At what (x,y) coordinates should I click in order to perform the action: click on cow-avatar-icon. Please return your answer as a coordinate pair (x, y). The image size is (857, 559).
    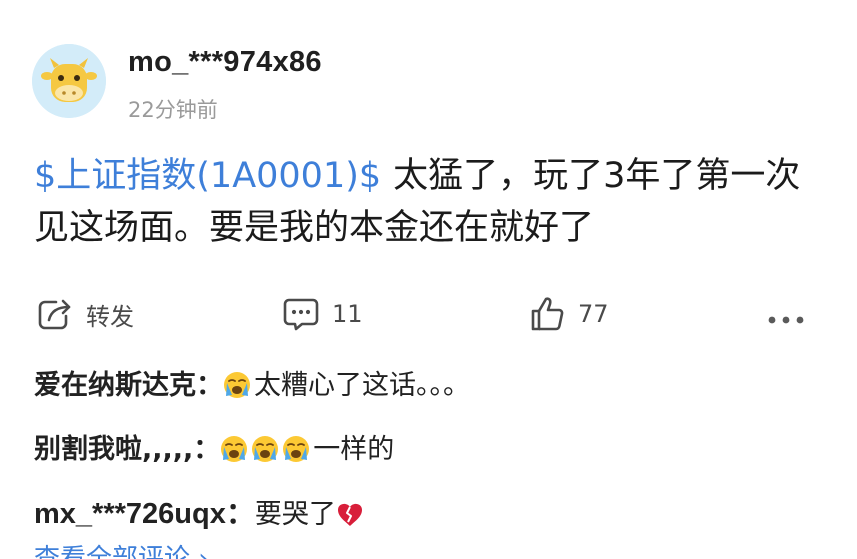
    Looking at the image, I should click on (69, 81).